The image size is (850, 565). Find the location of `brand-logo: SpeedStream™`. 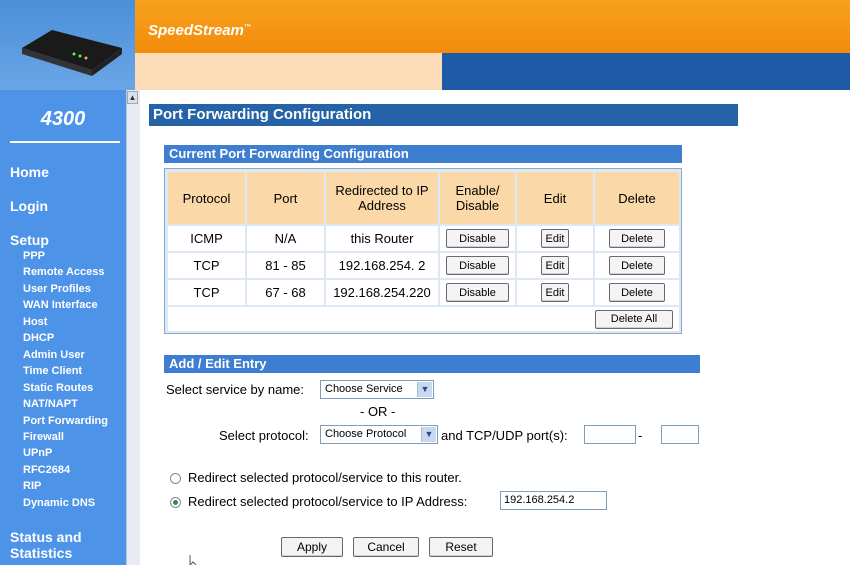

brand-logo: SpeedStream™ is located at coordinates (199, 30).